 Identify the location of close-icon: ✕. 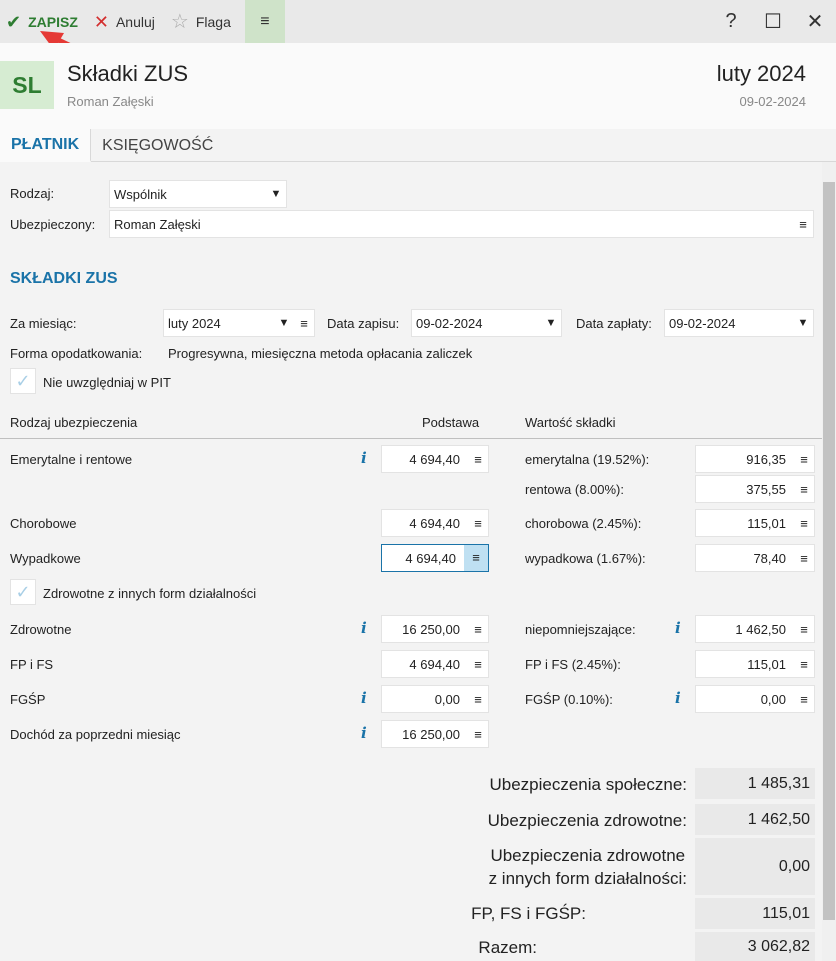
(815, 21).